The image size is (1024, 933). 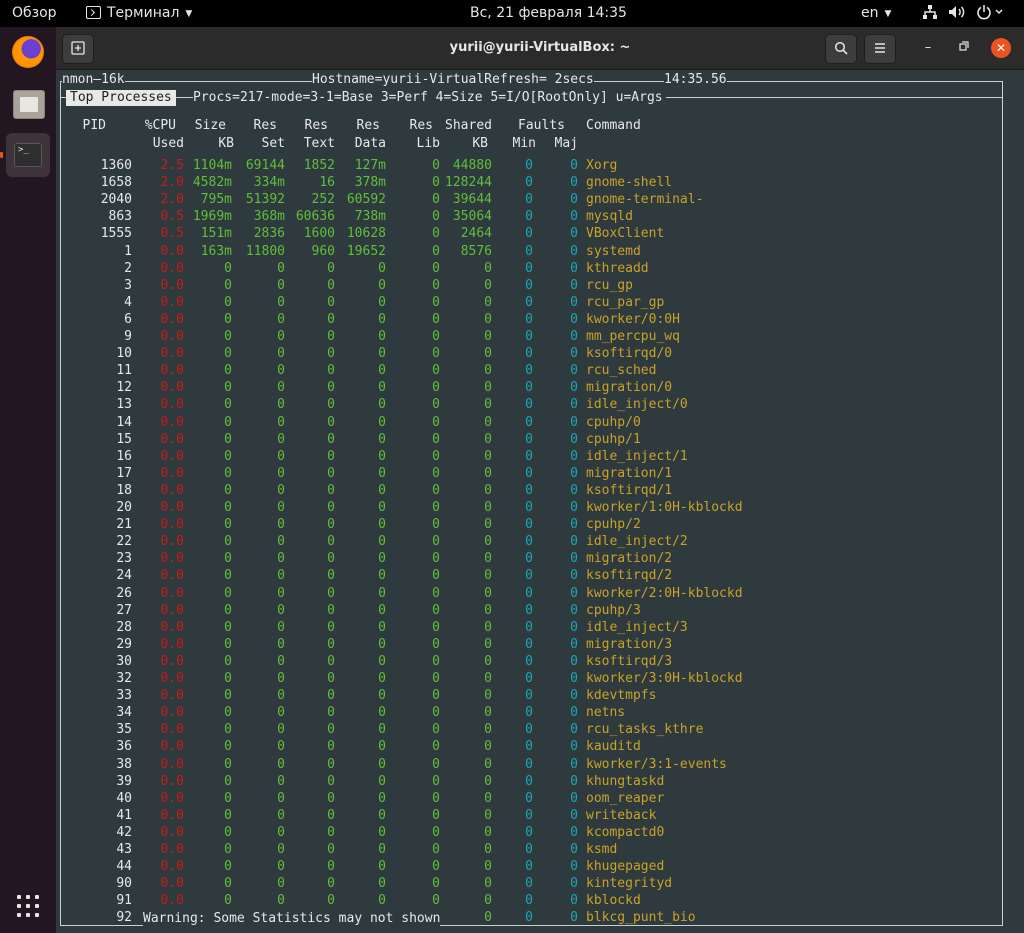 What do you see at coordinates (124, 815) in the screenshot?
I see `cell-pid: 41` at bounding box center [124, 815].